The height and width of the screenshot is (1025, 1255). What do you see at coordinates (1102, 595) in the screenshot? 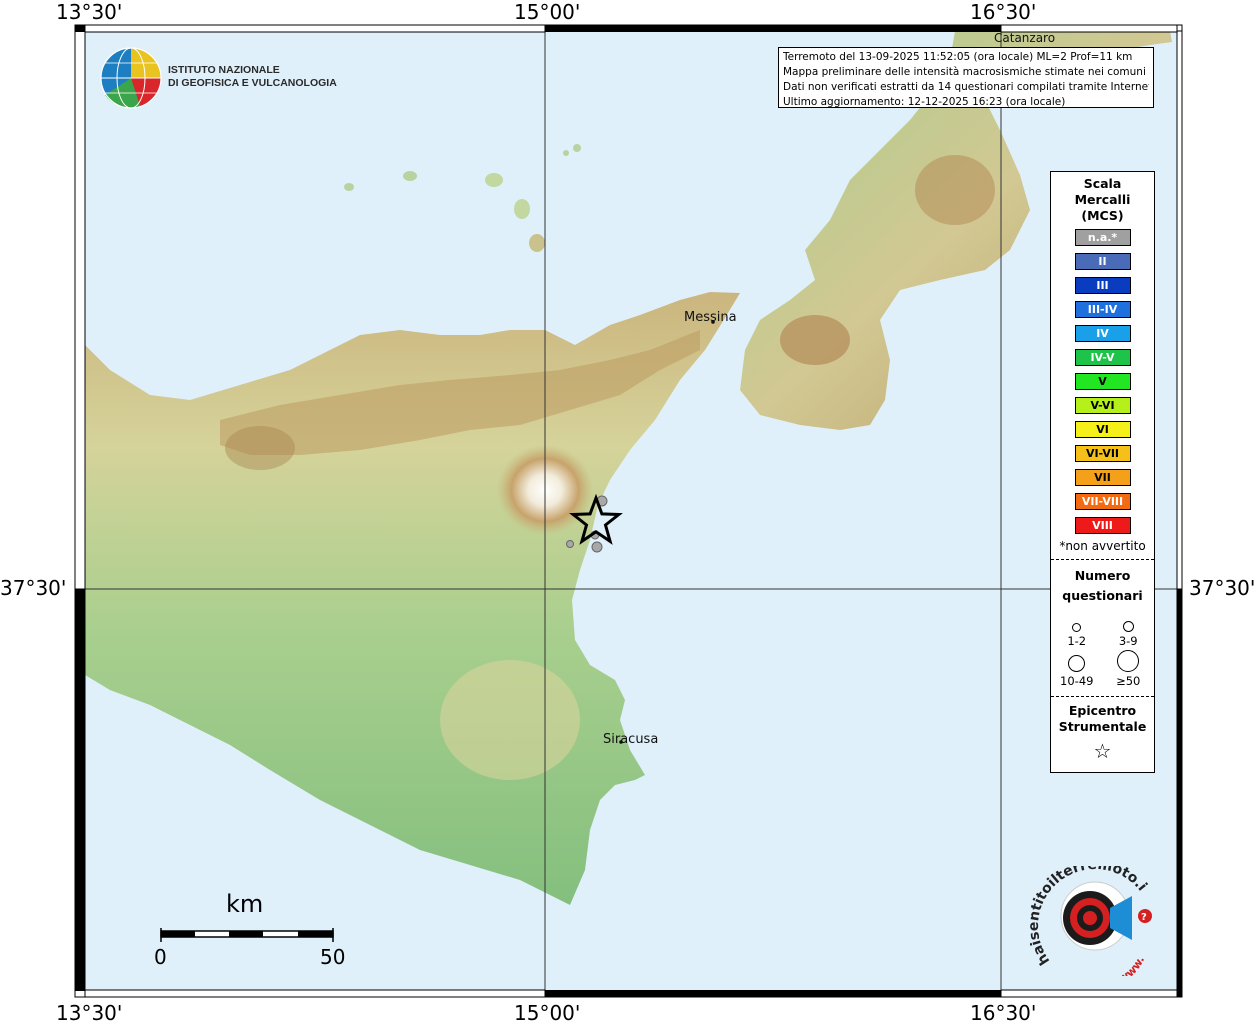
I see `questionari-line2: questionari` at bounding box center [1102, 595].